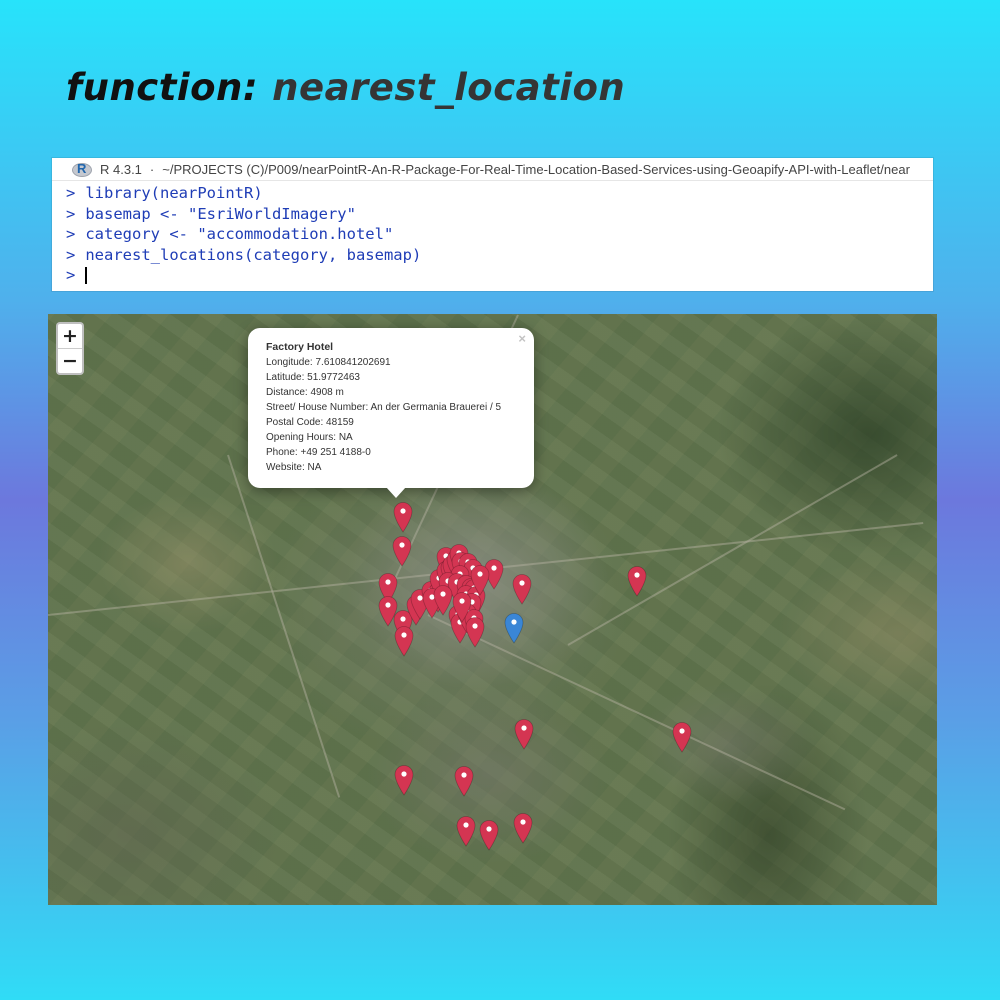  Describe the element at coordinates (82, 169) in the screenshot. I see `r-logo-icon: R` at that location.